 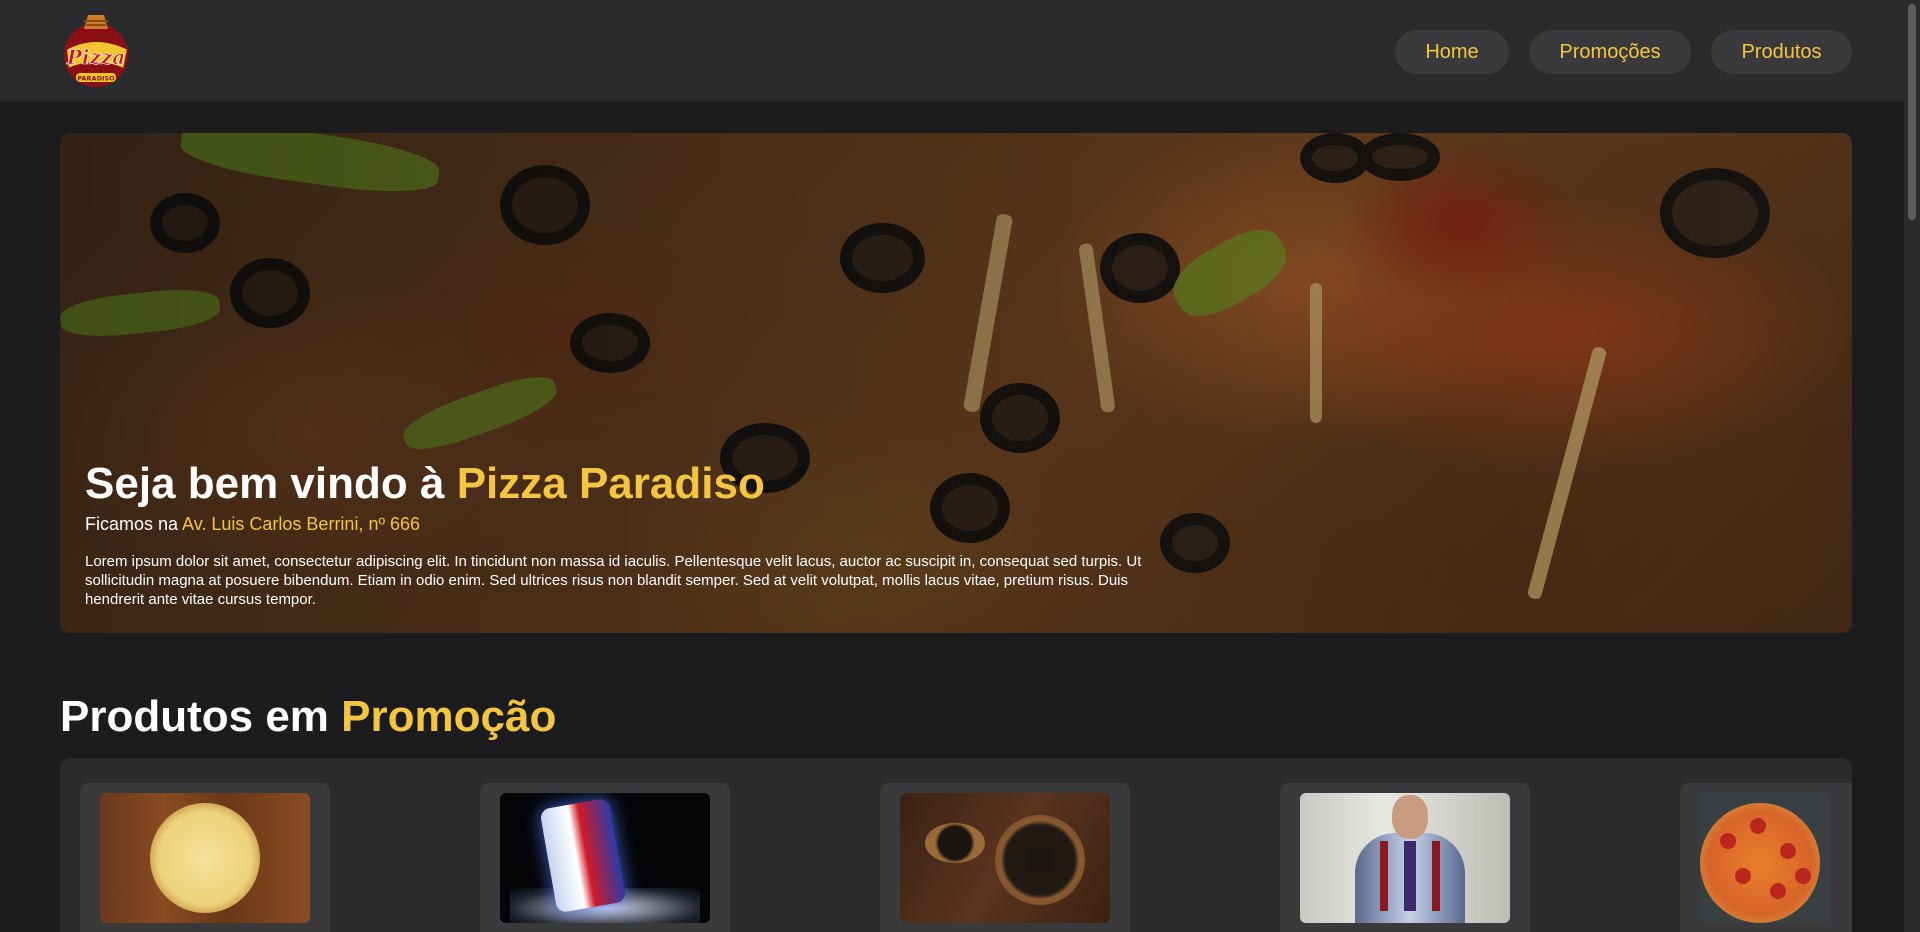 I want to click on logo-text: Pizza, so click(x=95, y=57).